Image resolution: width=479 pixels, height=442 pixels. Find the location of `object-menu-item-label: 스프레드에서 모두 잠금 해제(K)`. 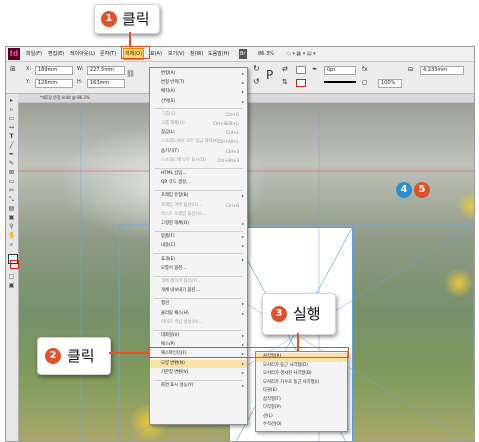

object-menu-item-label: 스프레드에서 모두 잠금 해제(K) is located at coordinates (190, 142).